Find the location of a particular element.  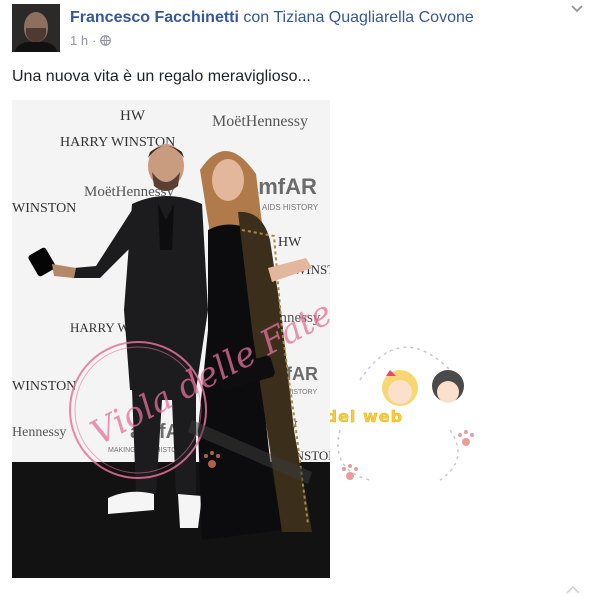

logo-winston-1: WINSTON is located at coordinates (44, 208).